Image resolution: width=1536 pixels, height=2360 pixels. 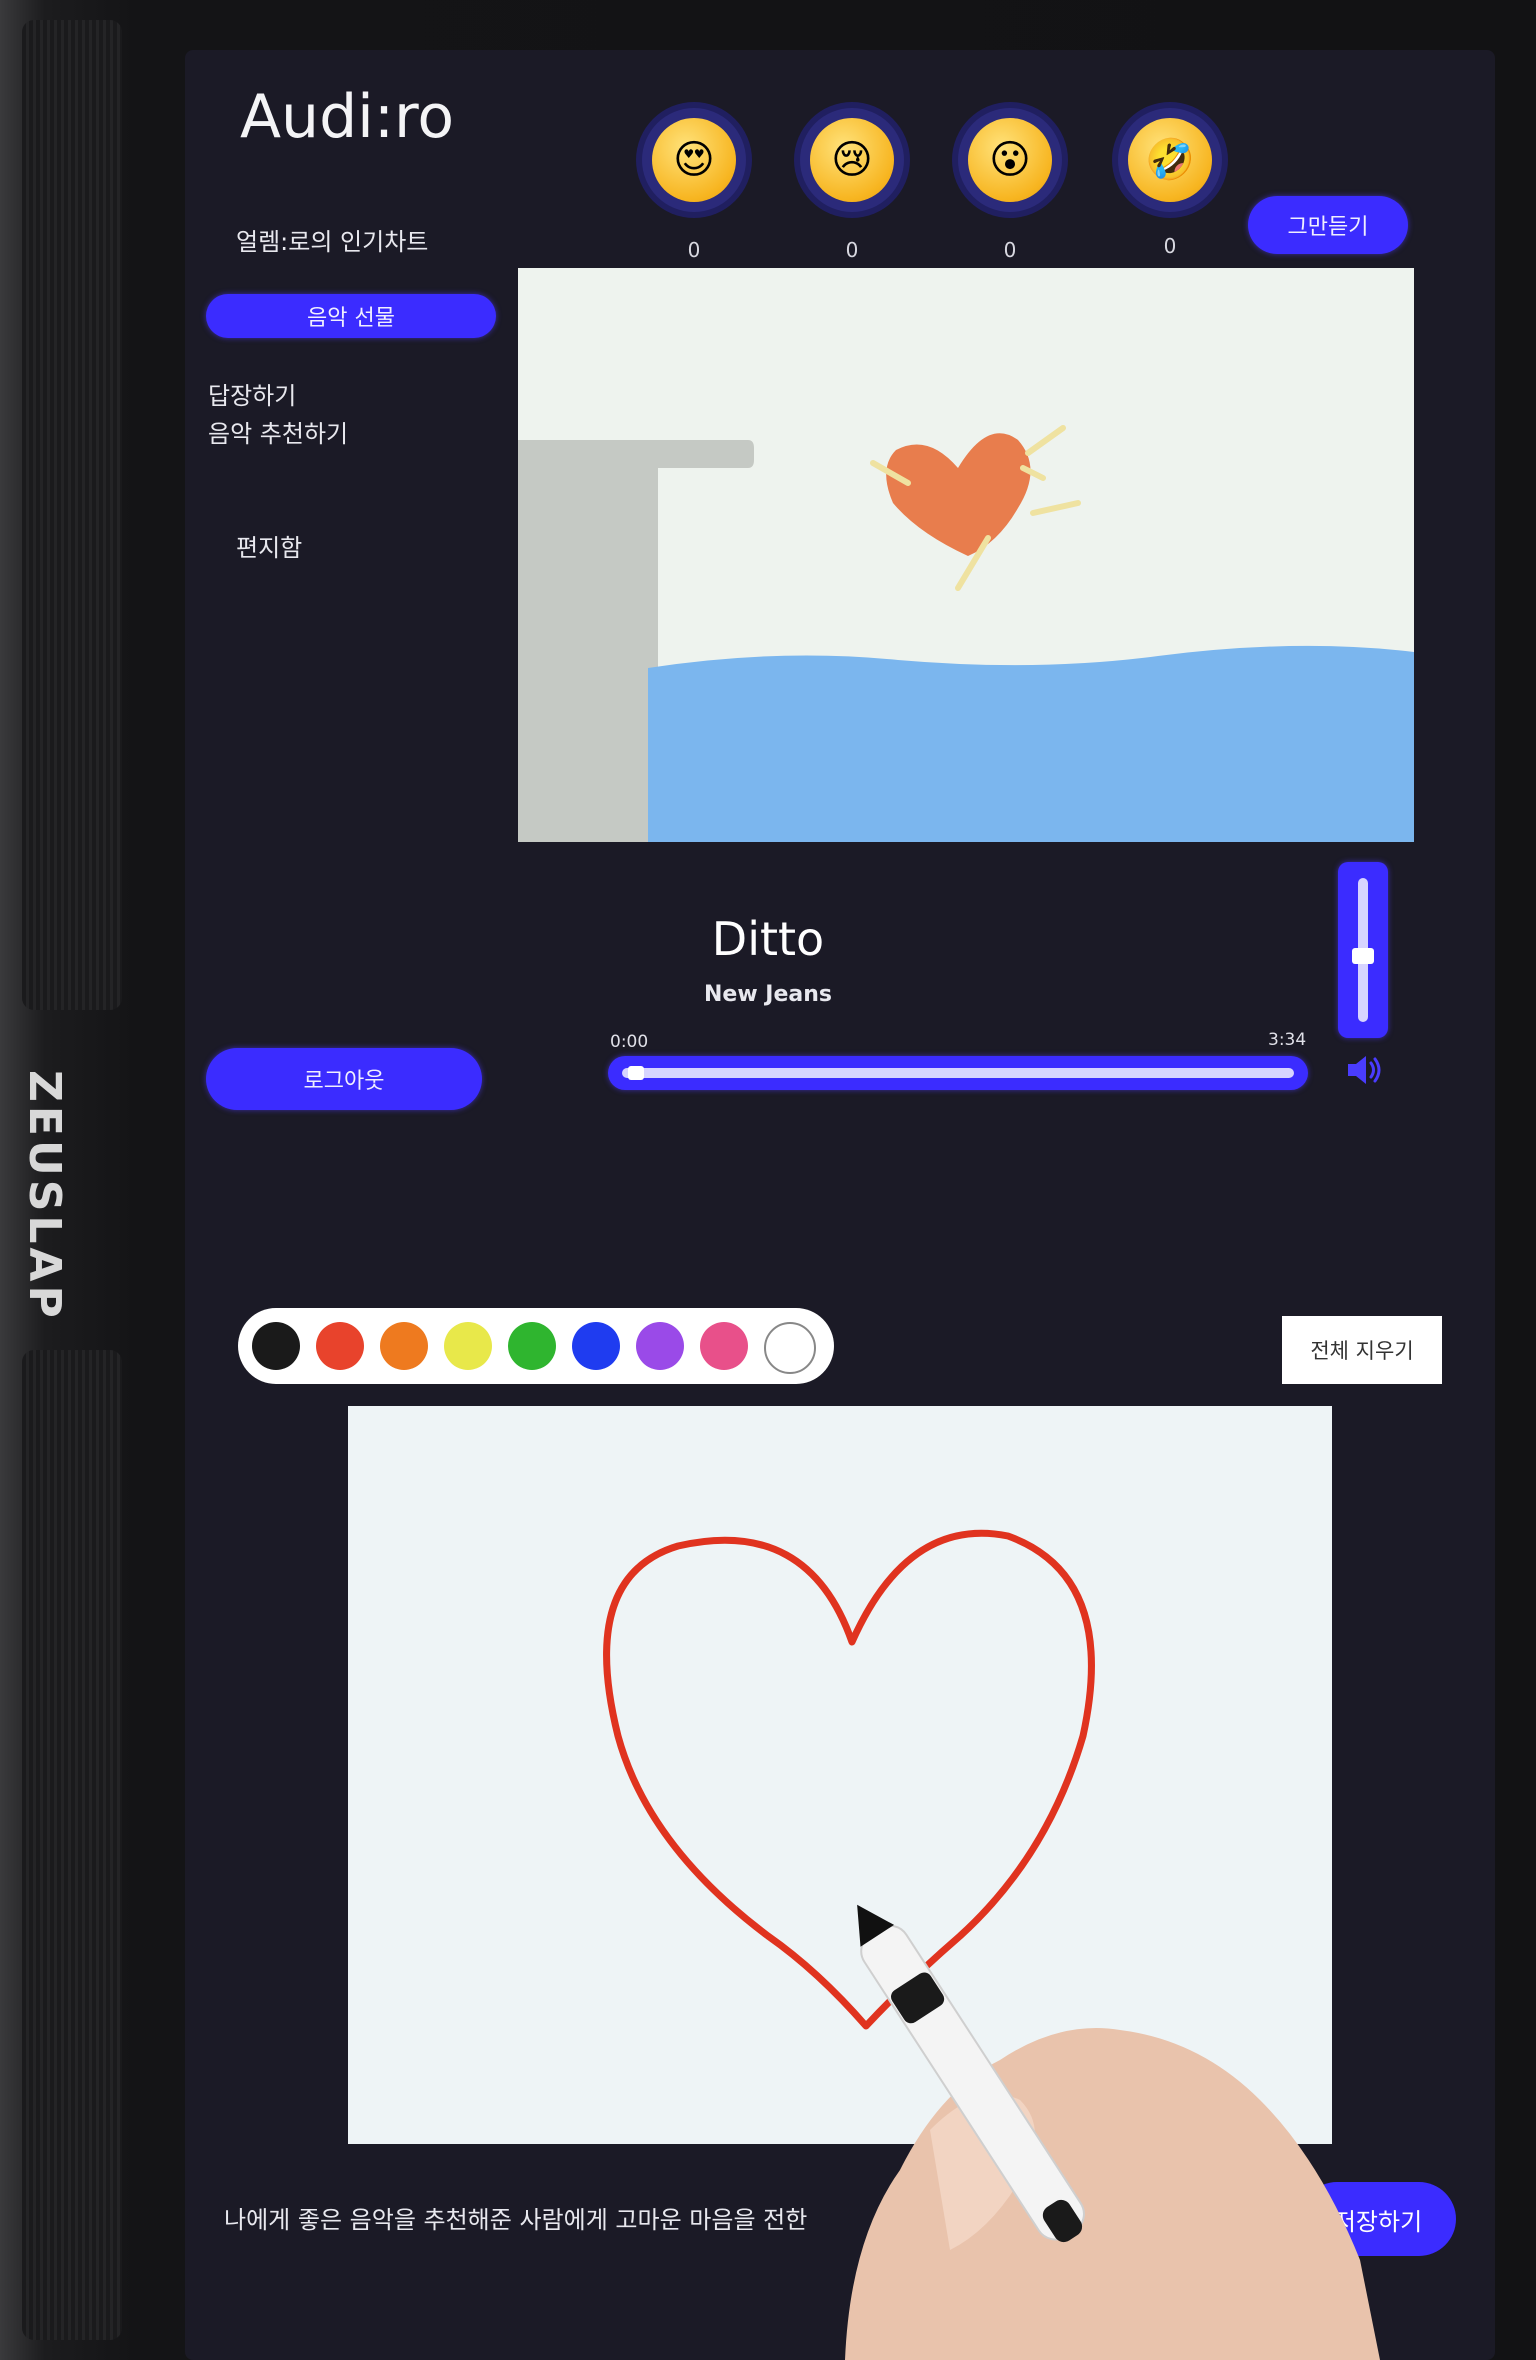 I want to click on clear-all-button: 전체 지우기, so click(x=1362, y=1350).